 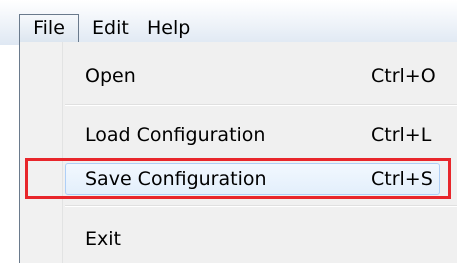 I want to click on menu-item-load-configuration: Load Configuration Ctrl+L, so click(x=230, y=135).